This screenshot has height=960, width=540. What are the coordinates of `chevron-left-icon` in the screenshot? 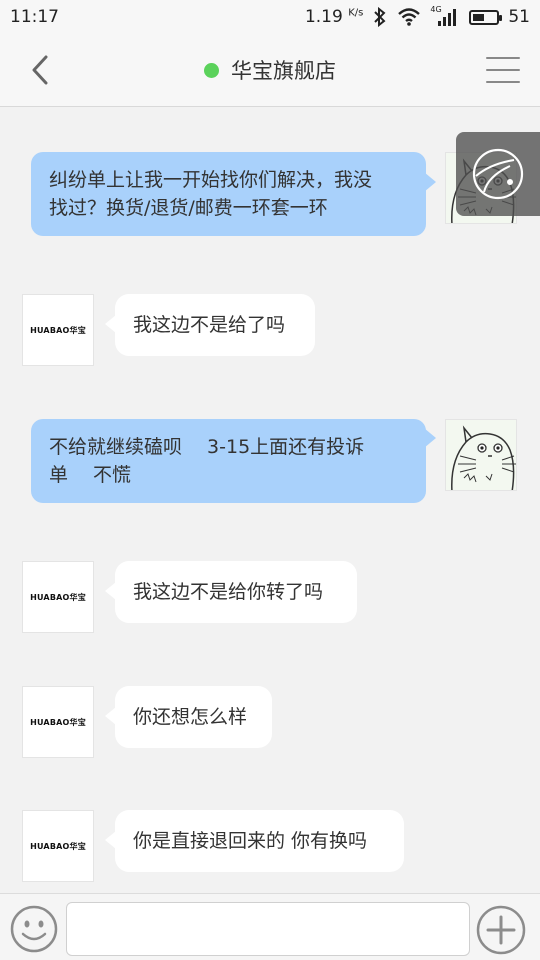 It's located at (40, 70).